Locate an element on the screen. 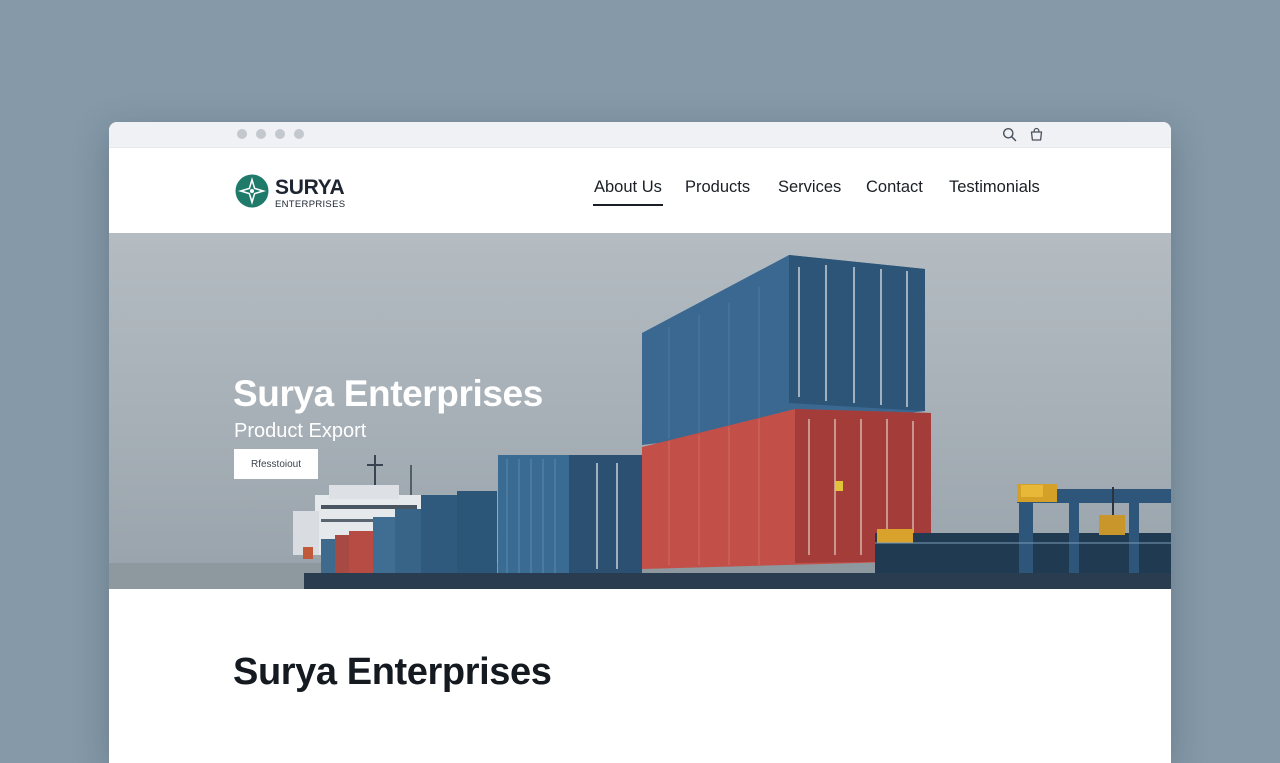 The height and width of the screenshot is (763, 1280). hero-text: Surya Enterprises Product Export is located at coordinates (388, 408).